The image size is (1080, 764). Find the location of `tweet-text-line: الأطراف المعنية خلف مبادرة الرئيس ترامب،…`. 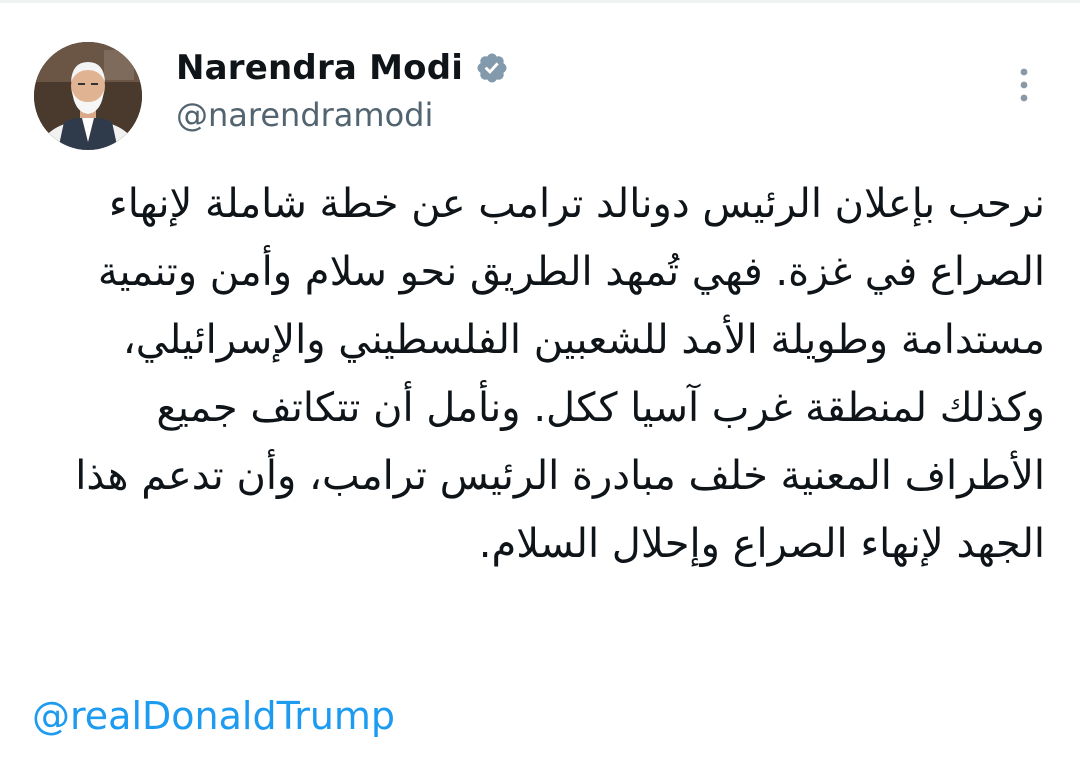

tweet-text-line: الأطراف المعنية خلف مبادرة الرئيس ترامب،… is located at coordinates (560, 476).